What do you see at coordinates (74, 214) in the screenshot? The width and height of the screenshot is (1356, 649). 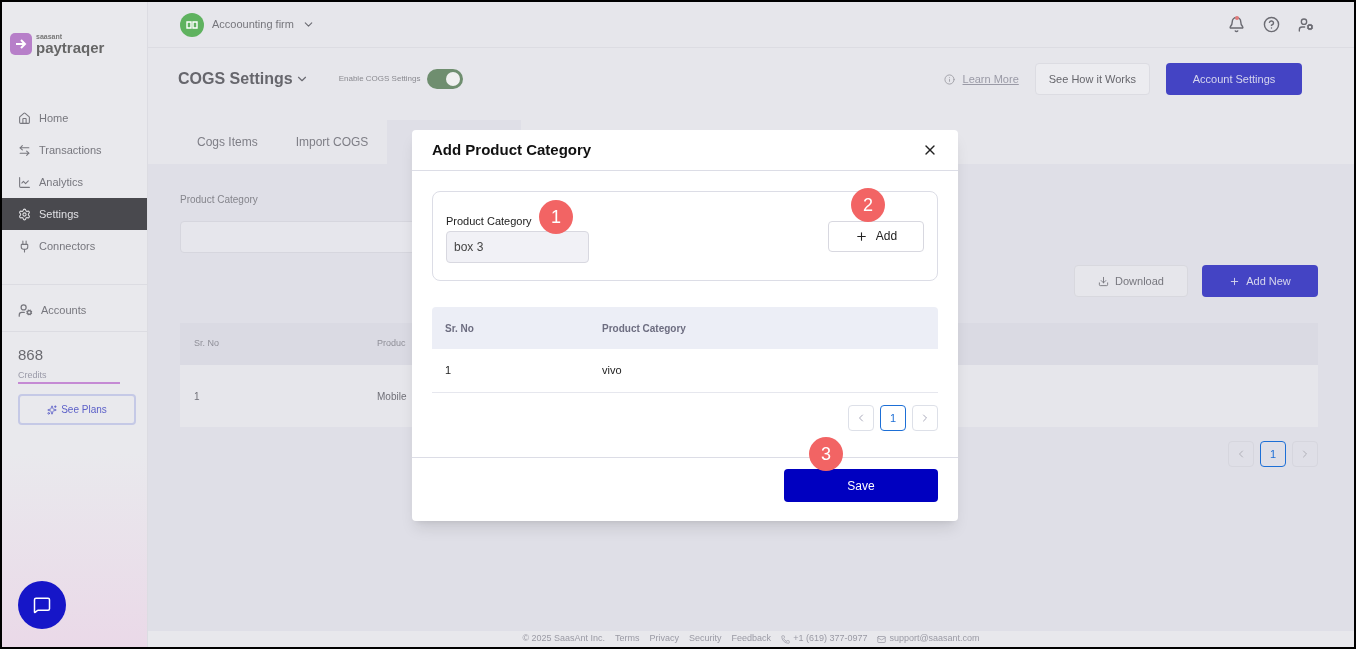 I see `nav-item: Settings` at bounding box center [74, 214].